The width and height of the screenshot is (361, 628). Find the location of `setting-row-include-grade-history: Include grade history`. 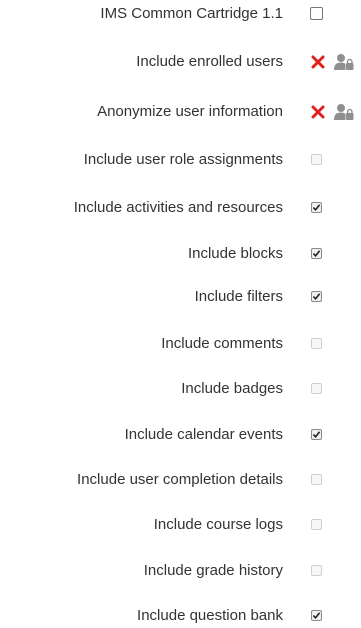

setting-row-include-grade-history: Include grade history is located at coordinates (180, 571).